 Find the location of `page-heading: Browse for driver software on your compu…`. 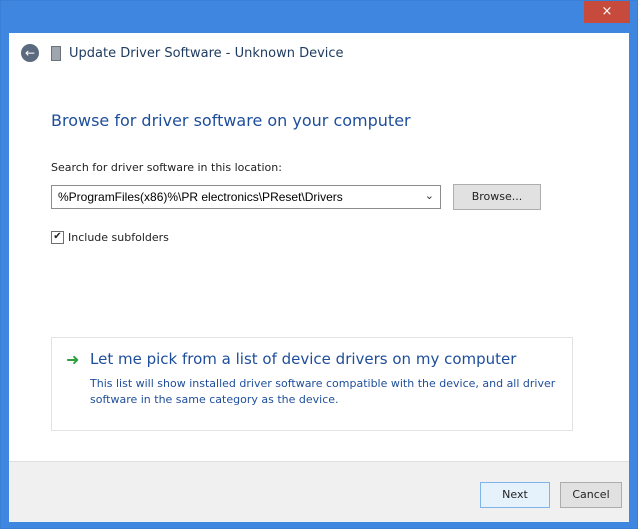

page-heading: Browse for driver software on your compu… is located at coordinates (231, 120).